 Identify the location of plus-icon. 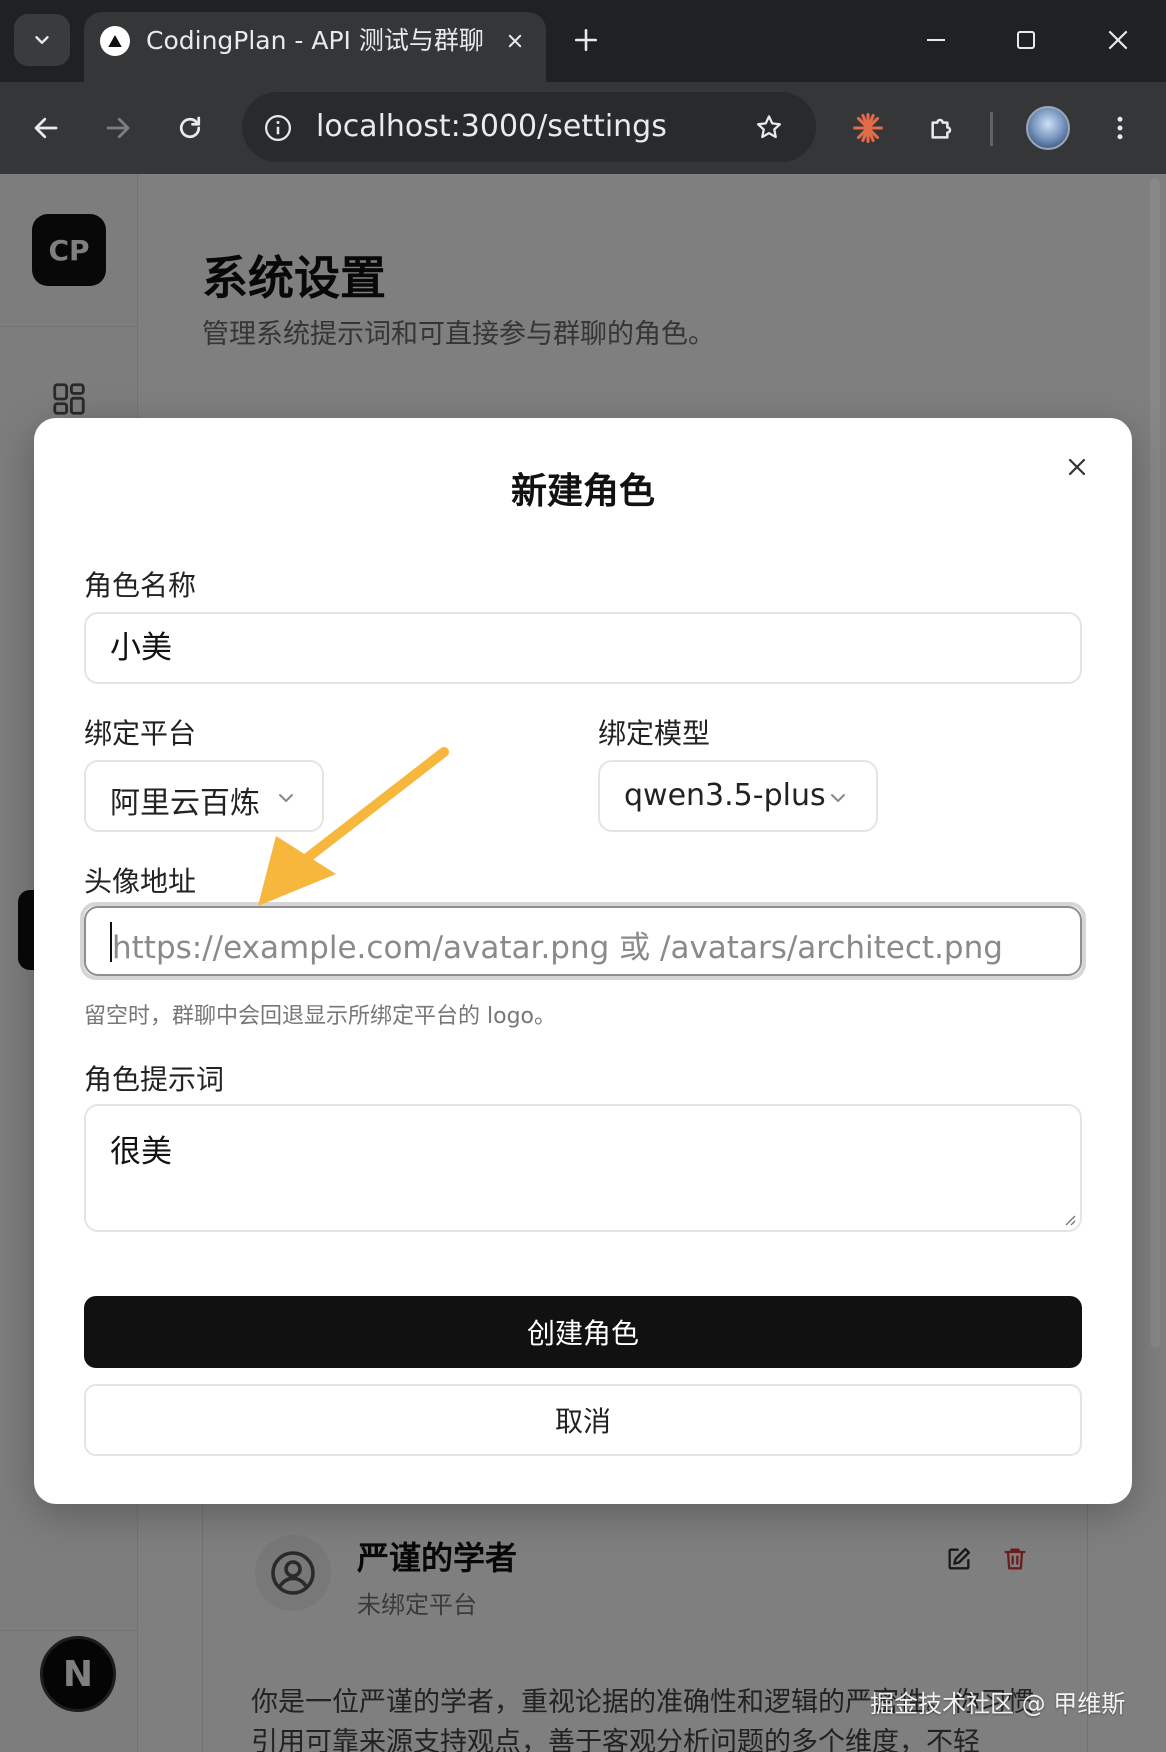
(586, 40).